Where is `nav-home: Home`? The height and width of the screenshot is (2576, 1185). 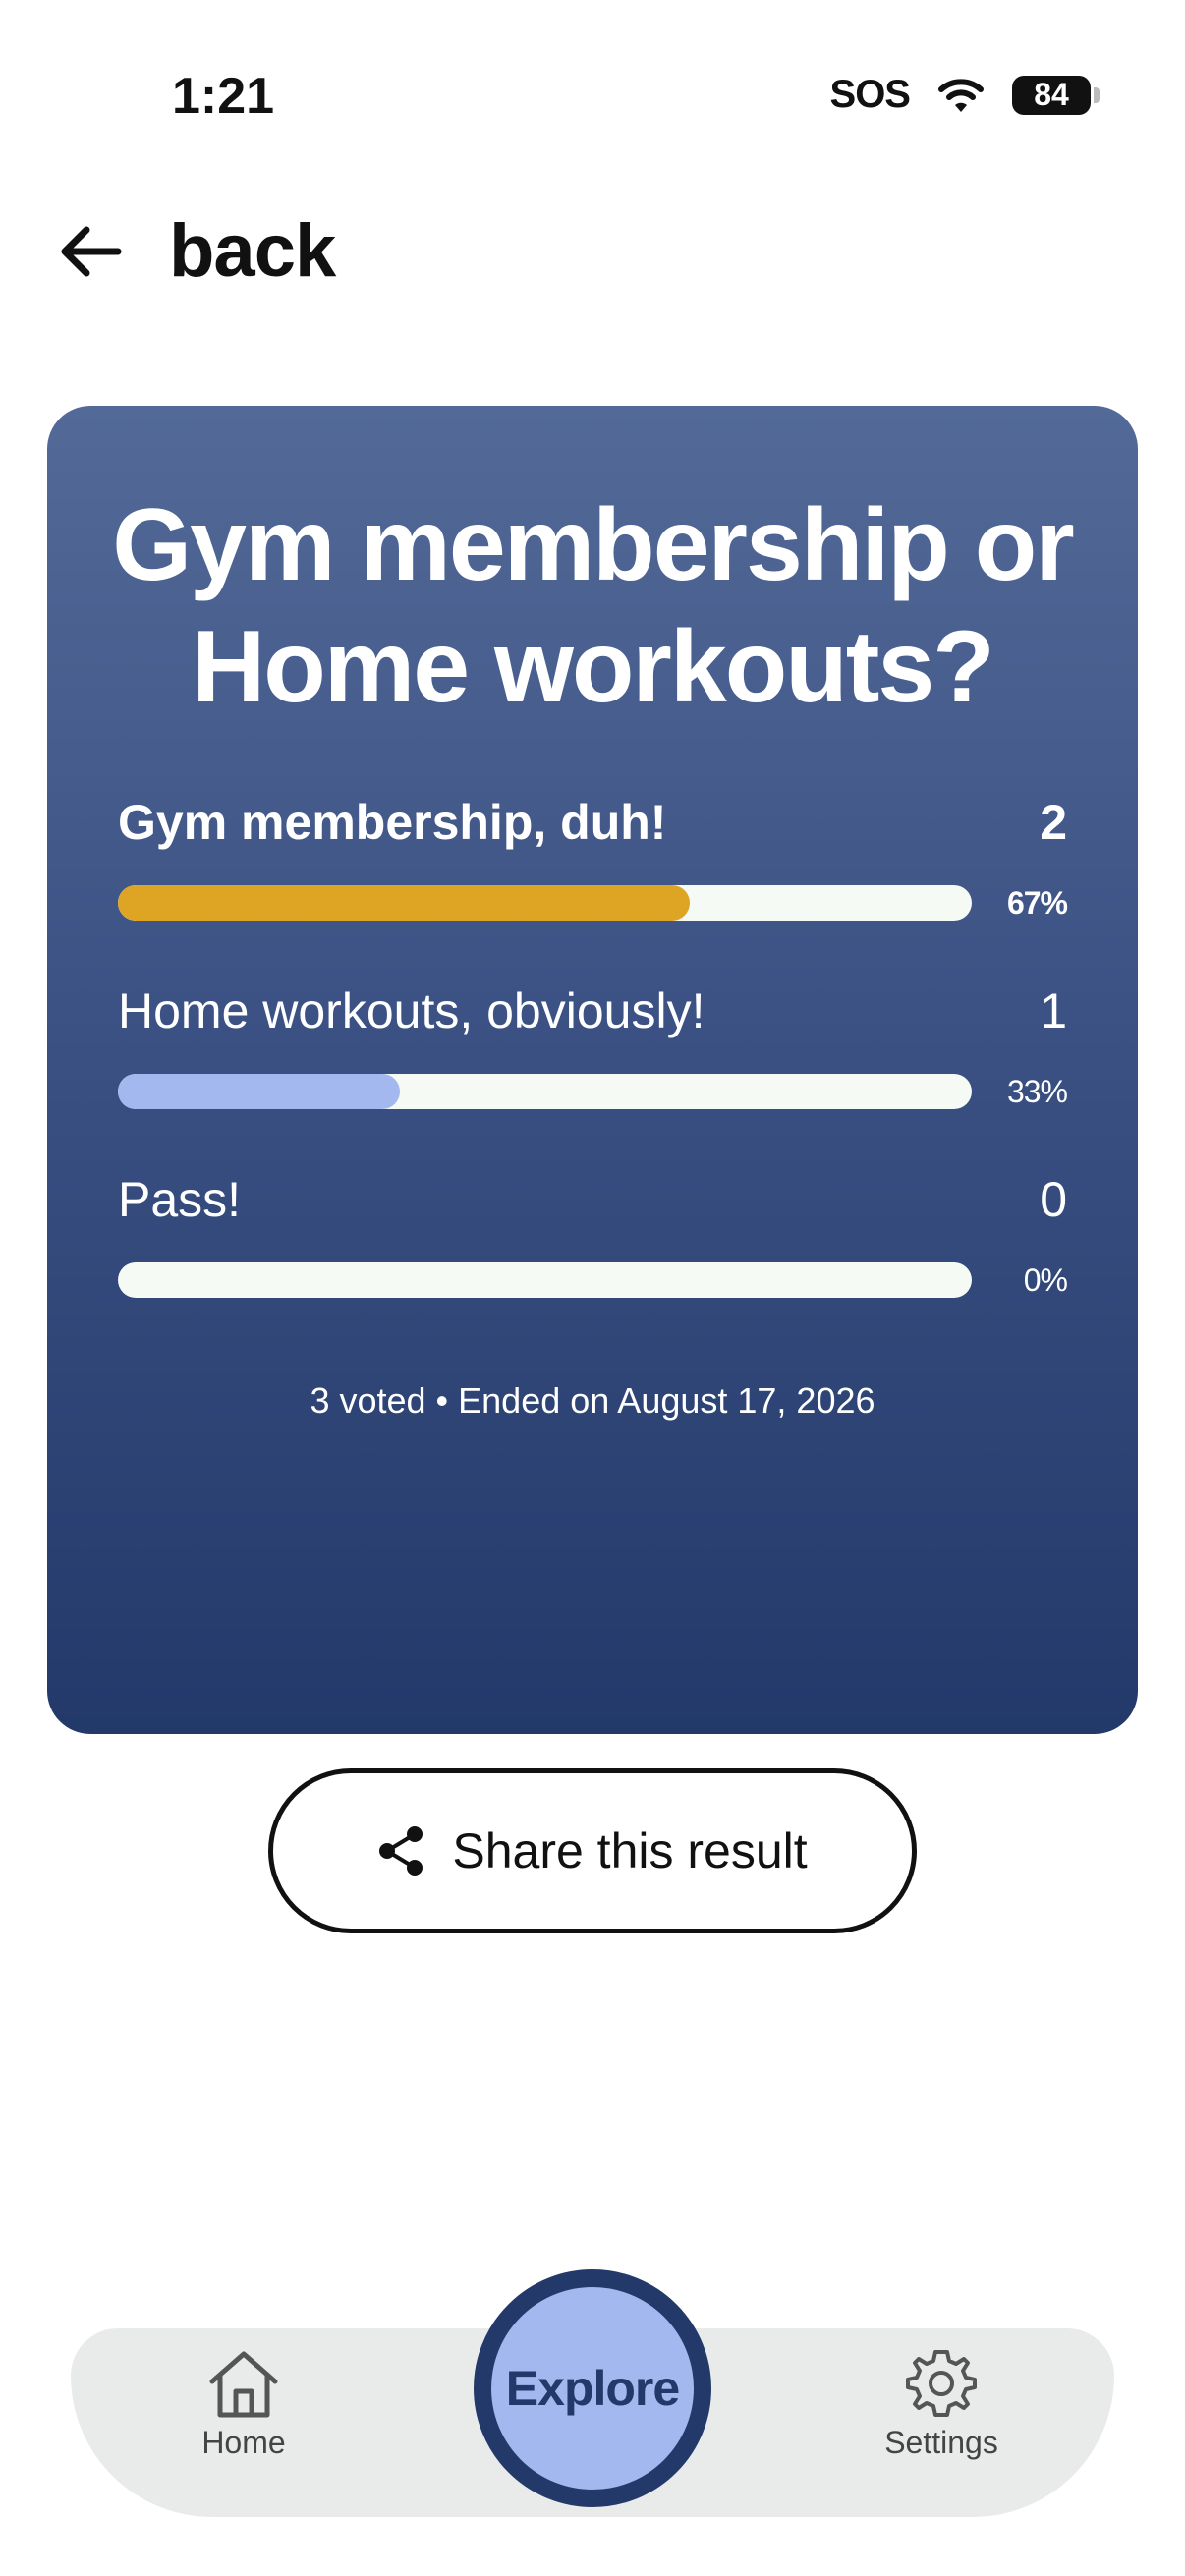
nav-home: Home is located at coordinates (244, 2404).